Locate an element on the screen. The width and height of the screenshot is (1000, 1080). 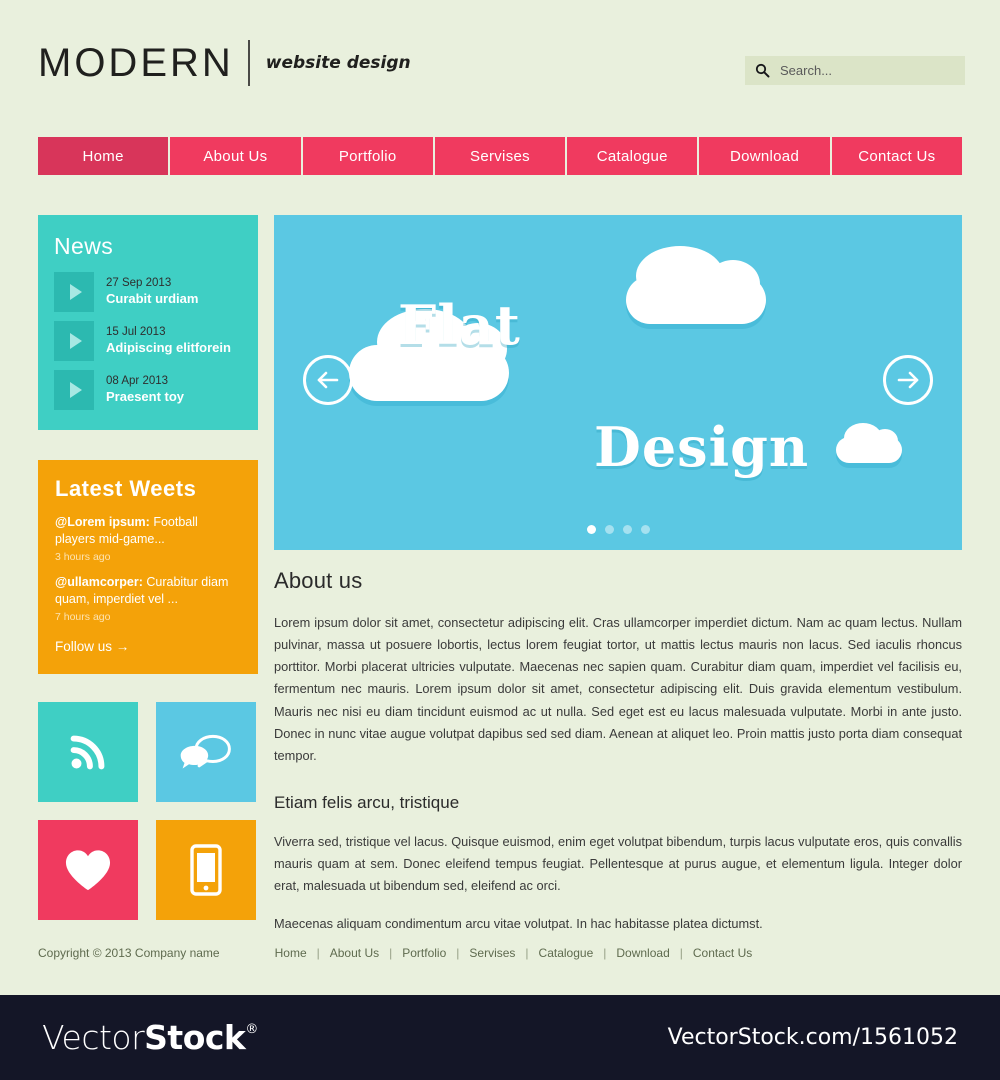
social-tile-rss is located at coordinates (88, 751).